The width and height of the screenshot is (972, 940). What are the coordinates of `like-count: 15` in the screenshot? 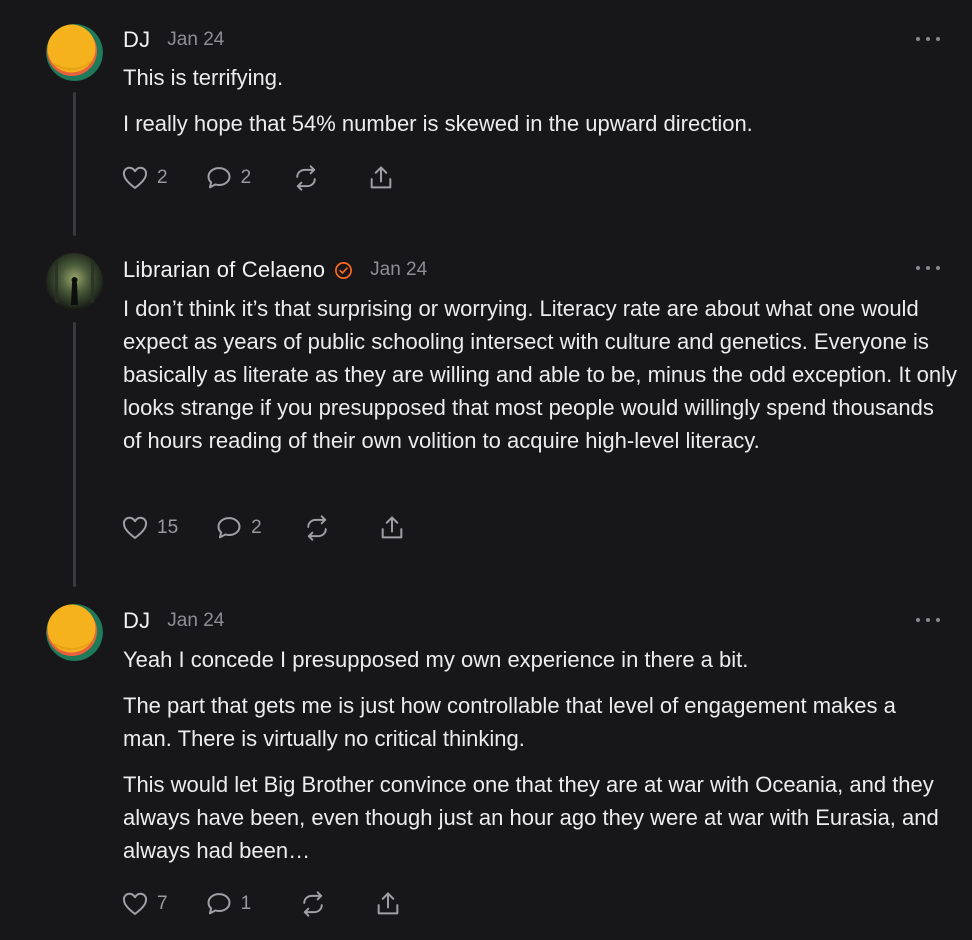 It's located at (168, 527).